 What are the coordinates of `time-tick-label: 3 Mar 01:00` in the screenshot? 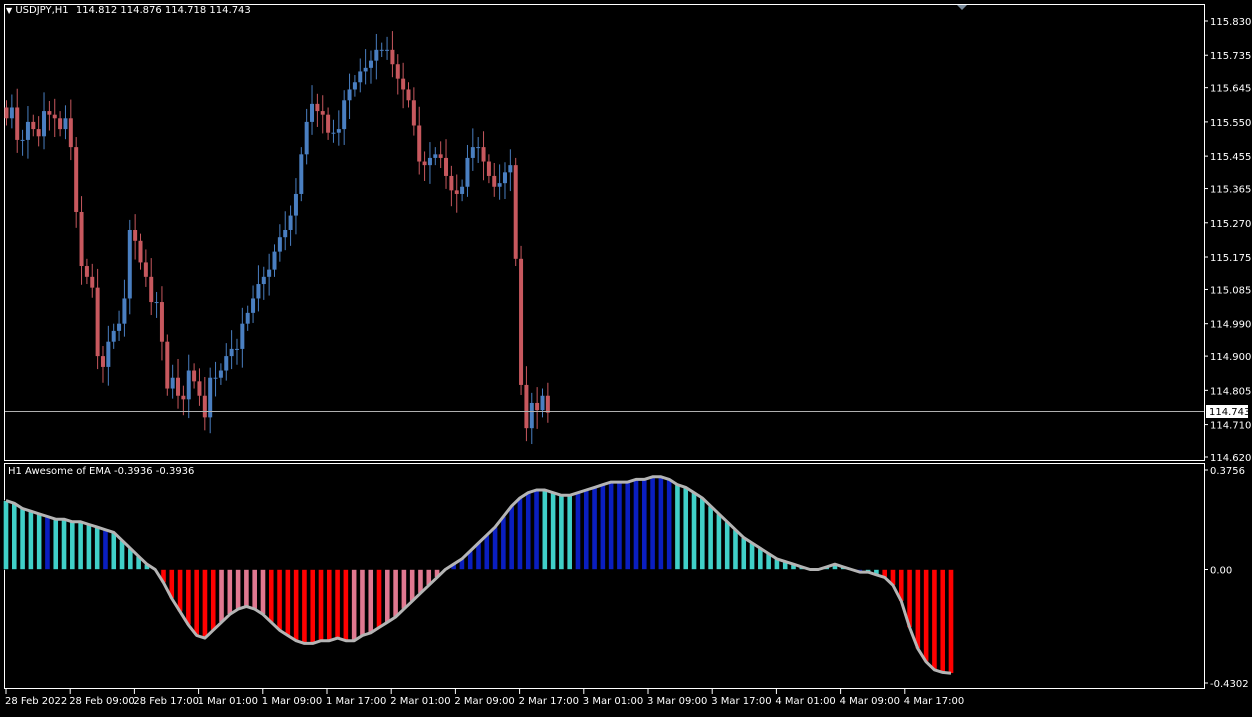 It's located at (613, 701).